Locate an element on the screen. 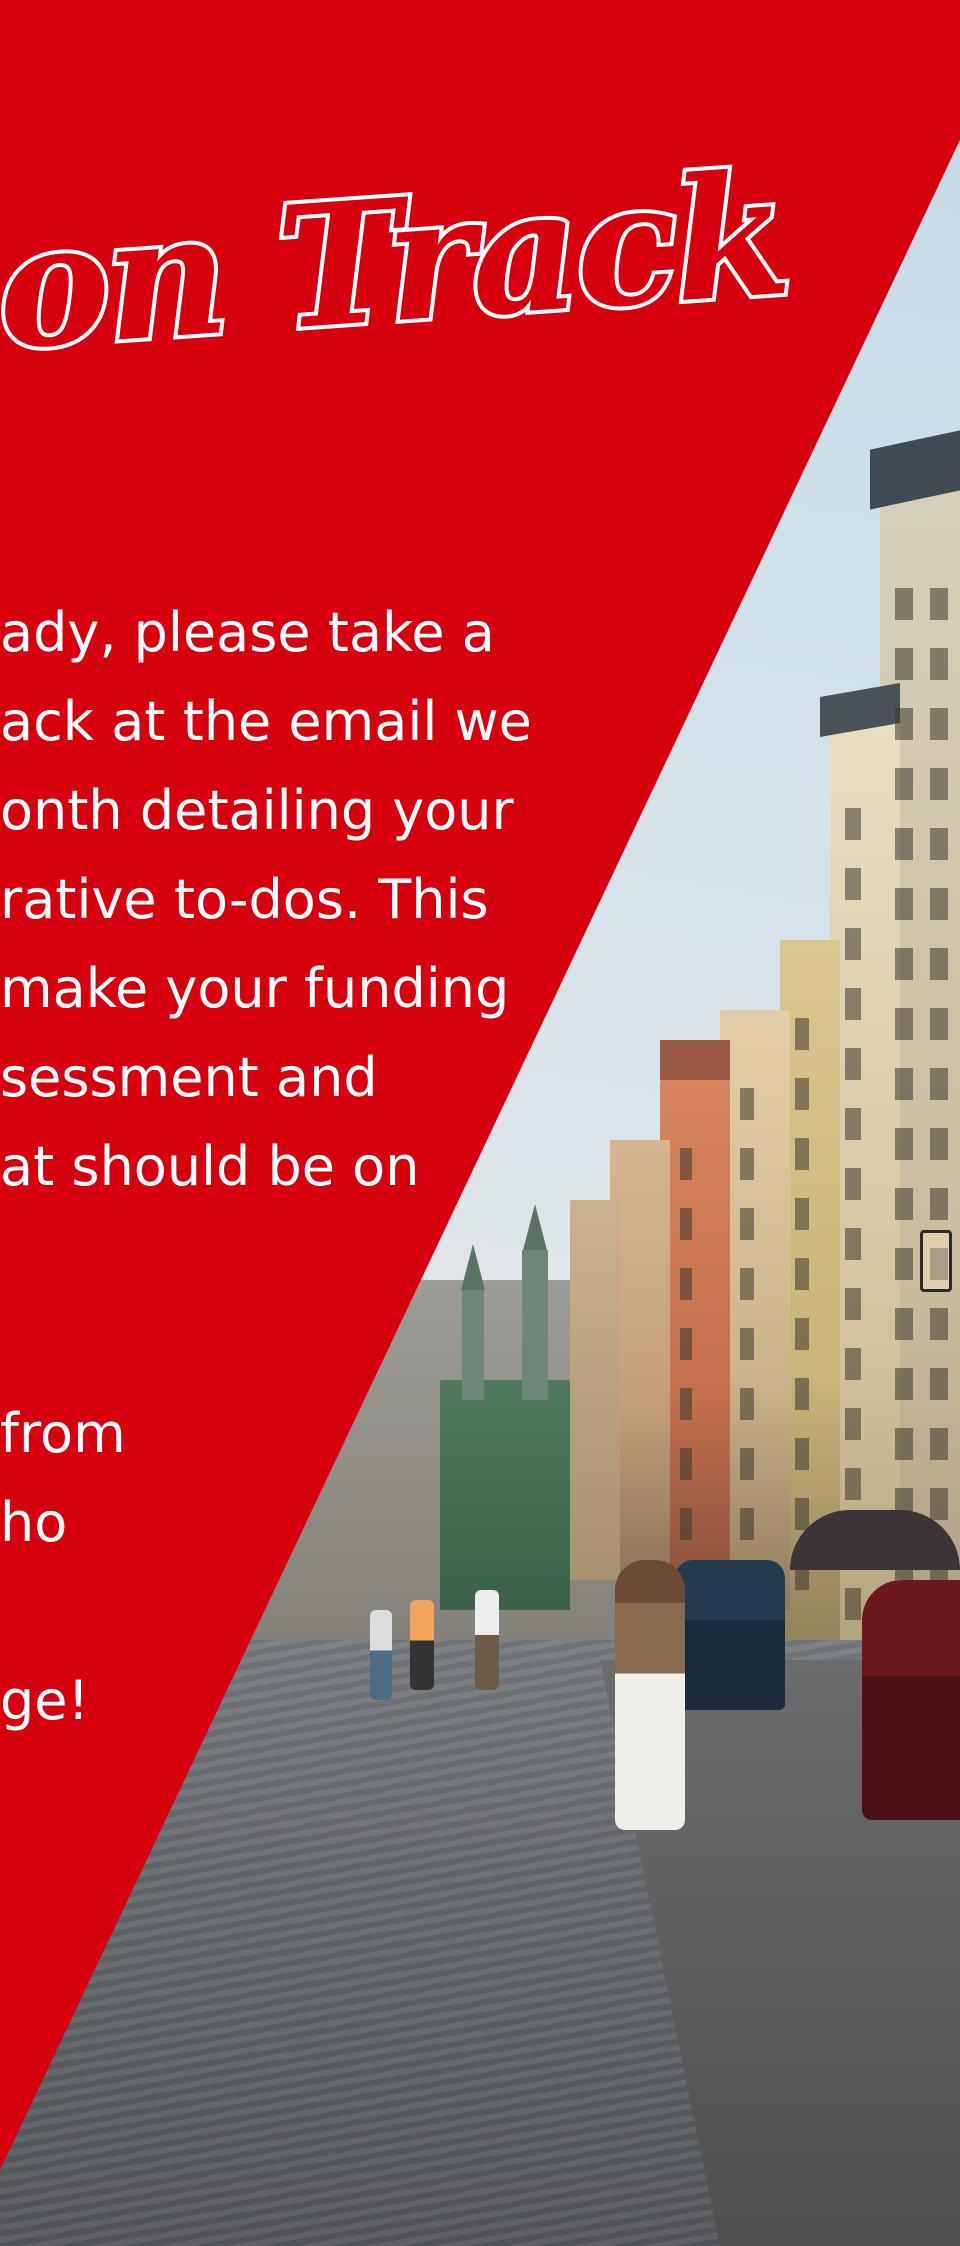 The width and height of the screenshot is (960, 2246). body-line: from is located at coordinates (63, 1433).